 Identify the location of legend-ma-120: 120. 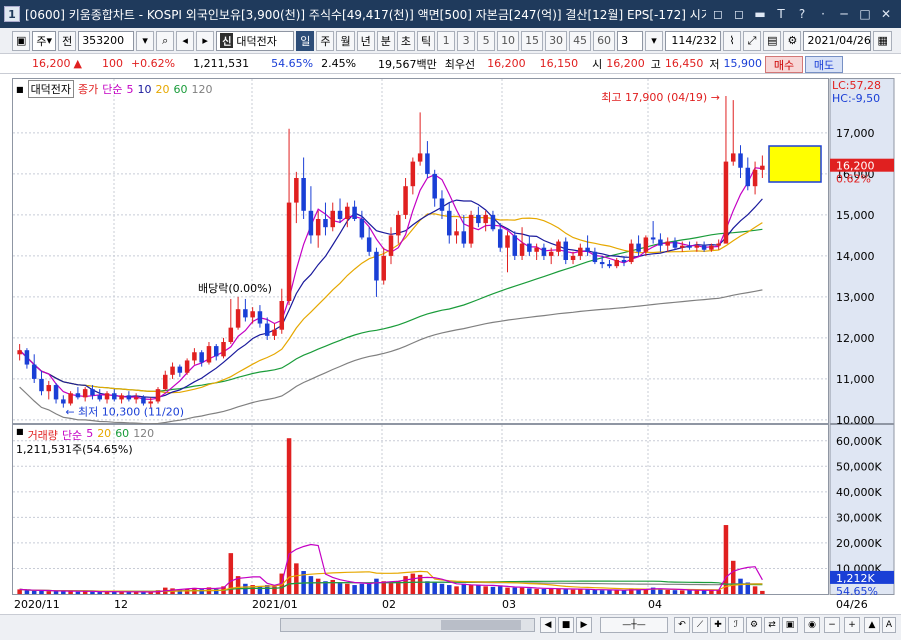
(202, 89).